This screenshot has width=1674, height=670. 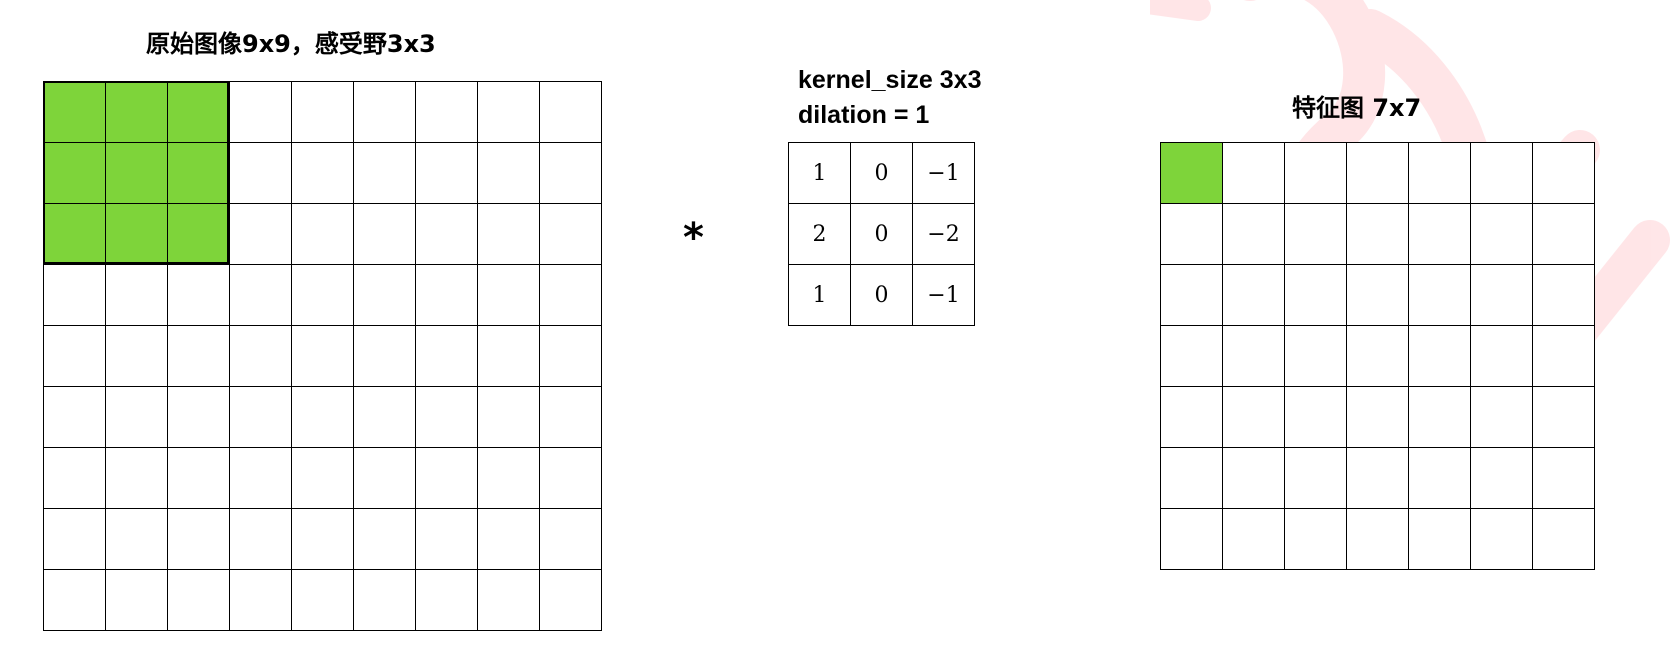 What do you see at coordinates (820, 173) in the screenshot?
I see `kernel-cell: 1` at bounding box center [820, 173].